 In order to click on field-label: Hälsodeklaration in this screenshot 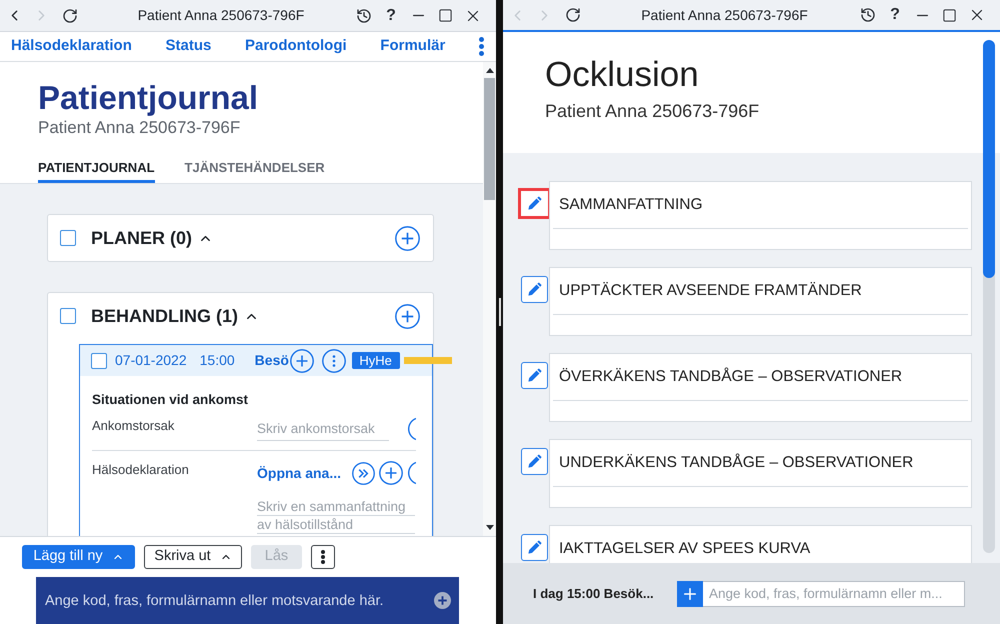, I will do `click(141, 470)`.